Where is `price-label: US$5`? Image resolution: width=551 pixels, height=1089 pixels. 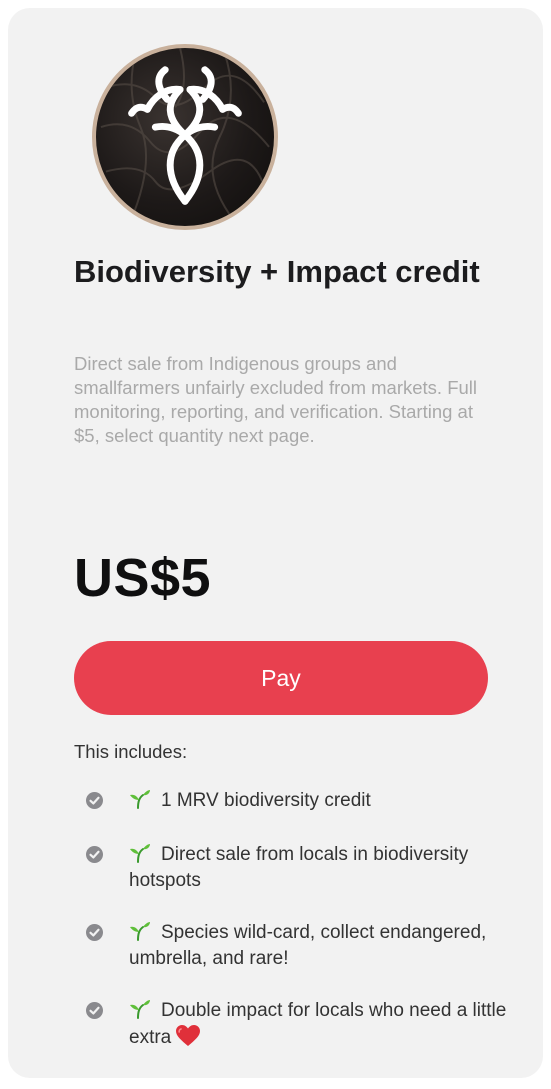 price-label: US$5 is located at coordinates (143, 578).